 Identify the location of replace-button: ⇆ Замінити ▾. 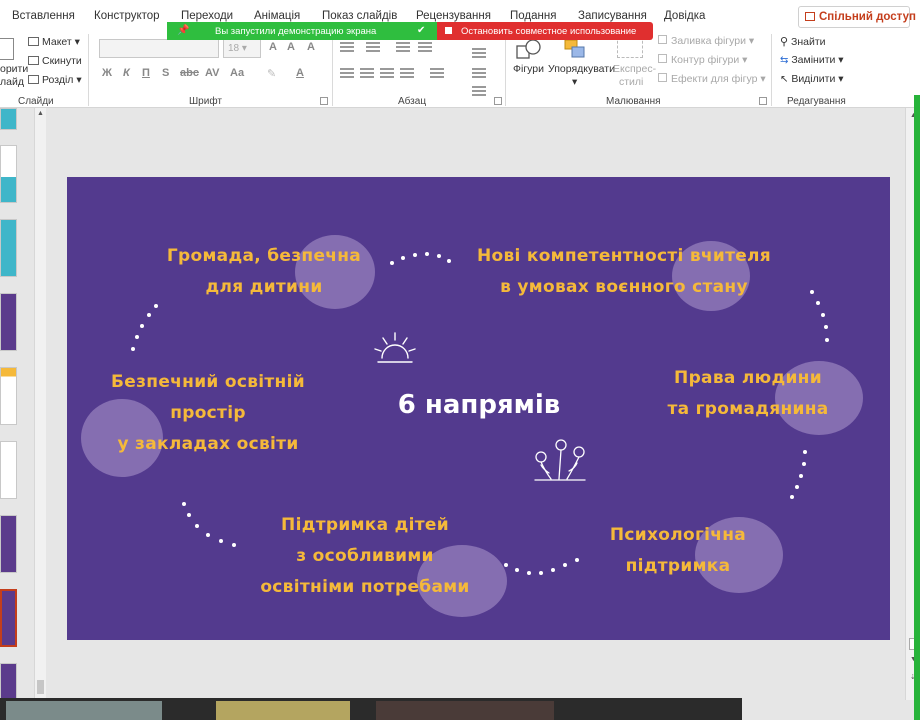
(812, 60).